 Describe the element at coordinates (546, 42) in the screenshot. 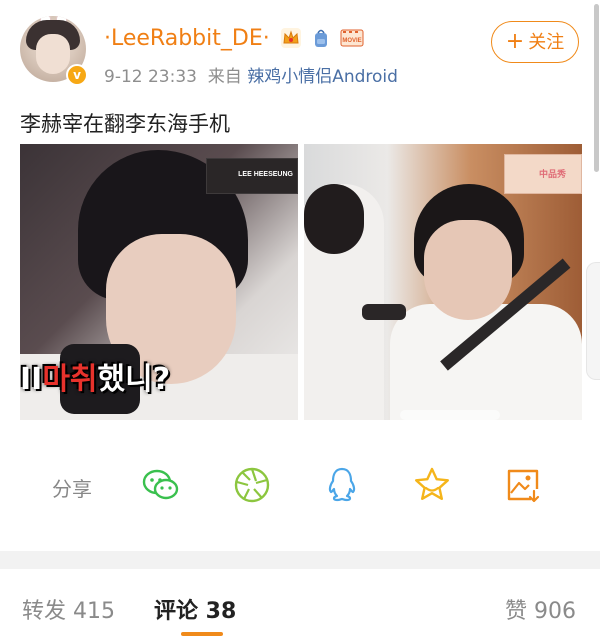

I see `follow-label: 关注` at that location.